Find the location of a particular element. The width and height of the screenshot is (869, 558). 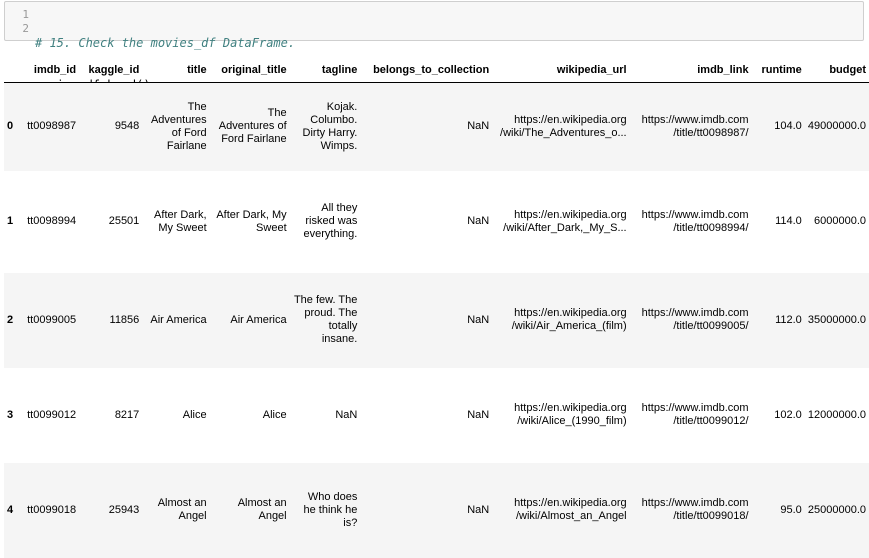

cell-tagline: All they risked was everything. is located at coordinates (330, 221).